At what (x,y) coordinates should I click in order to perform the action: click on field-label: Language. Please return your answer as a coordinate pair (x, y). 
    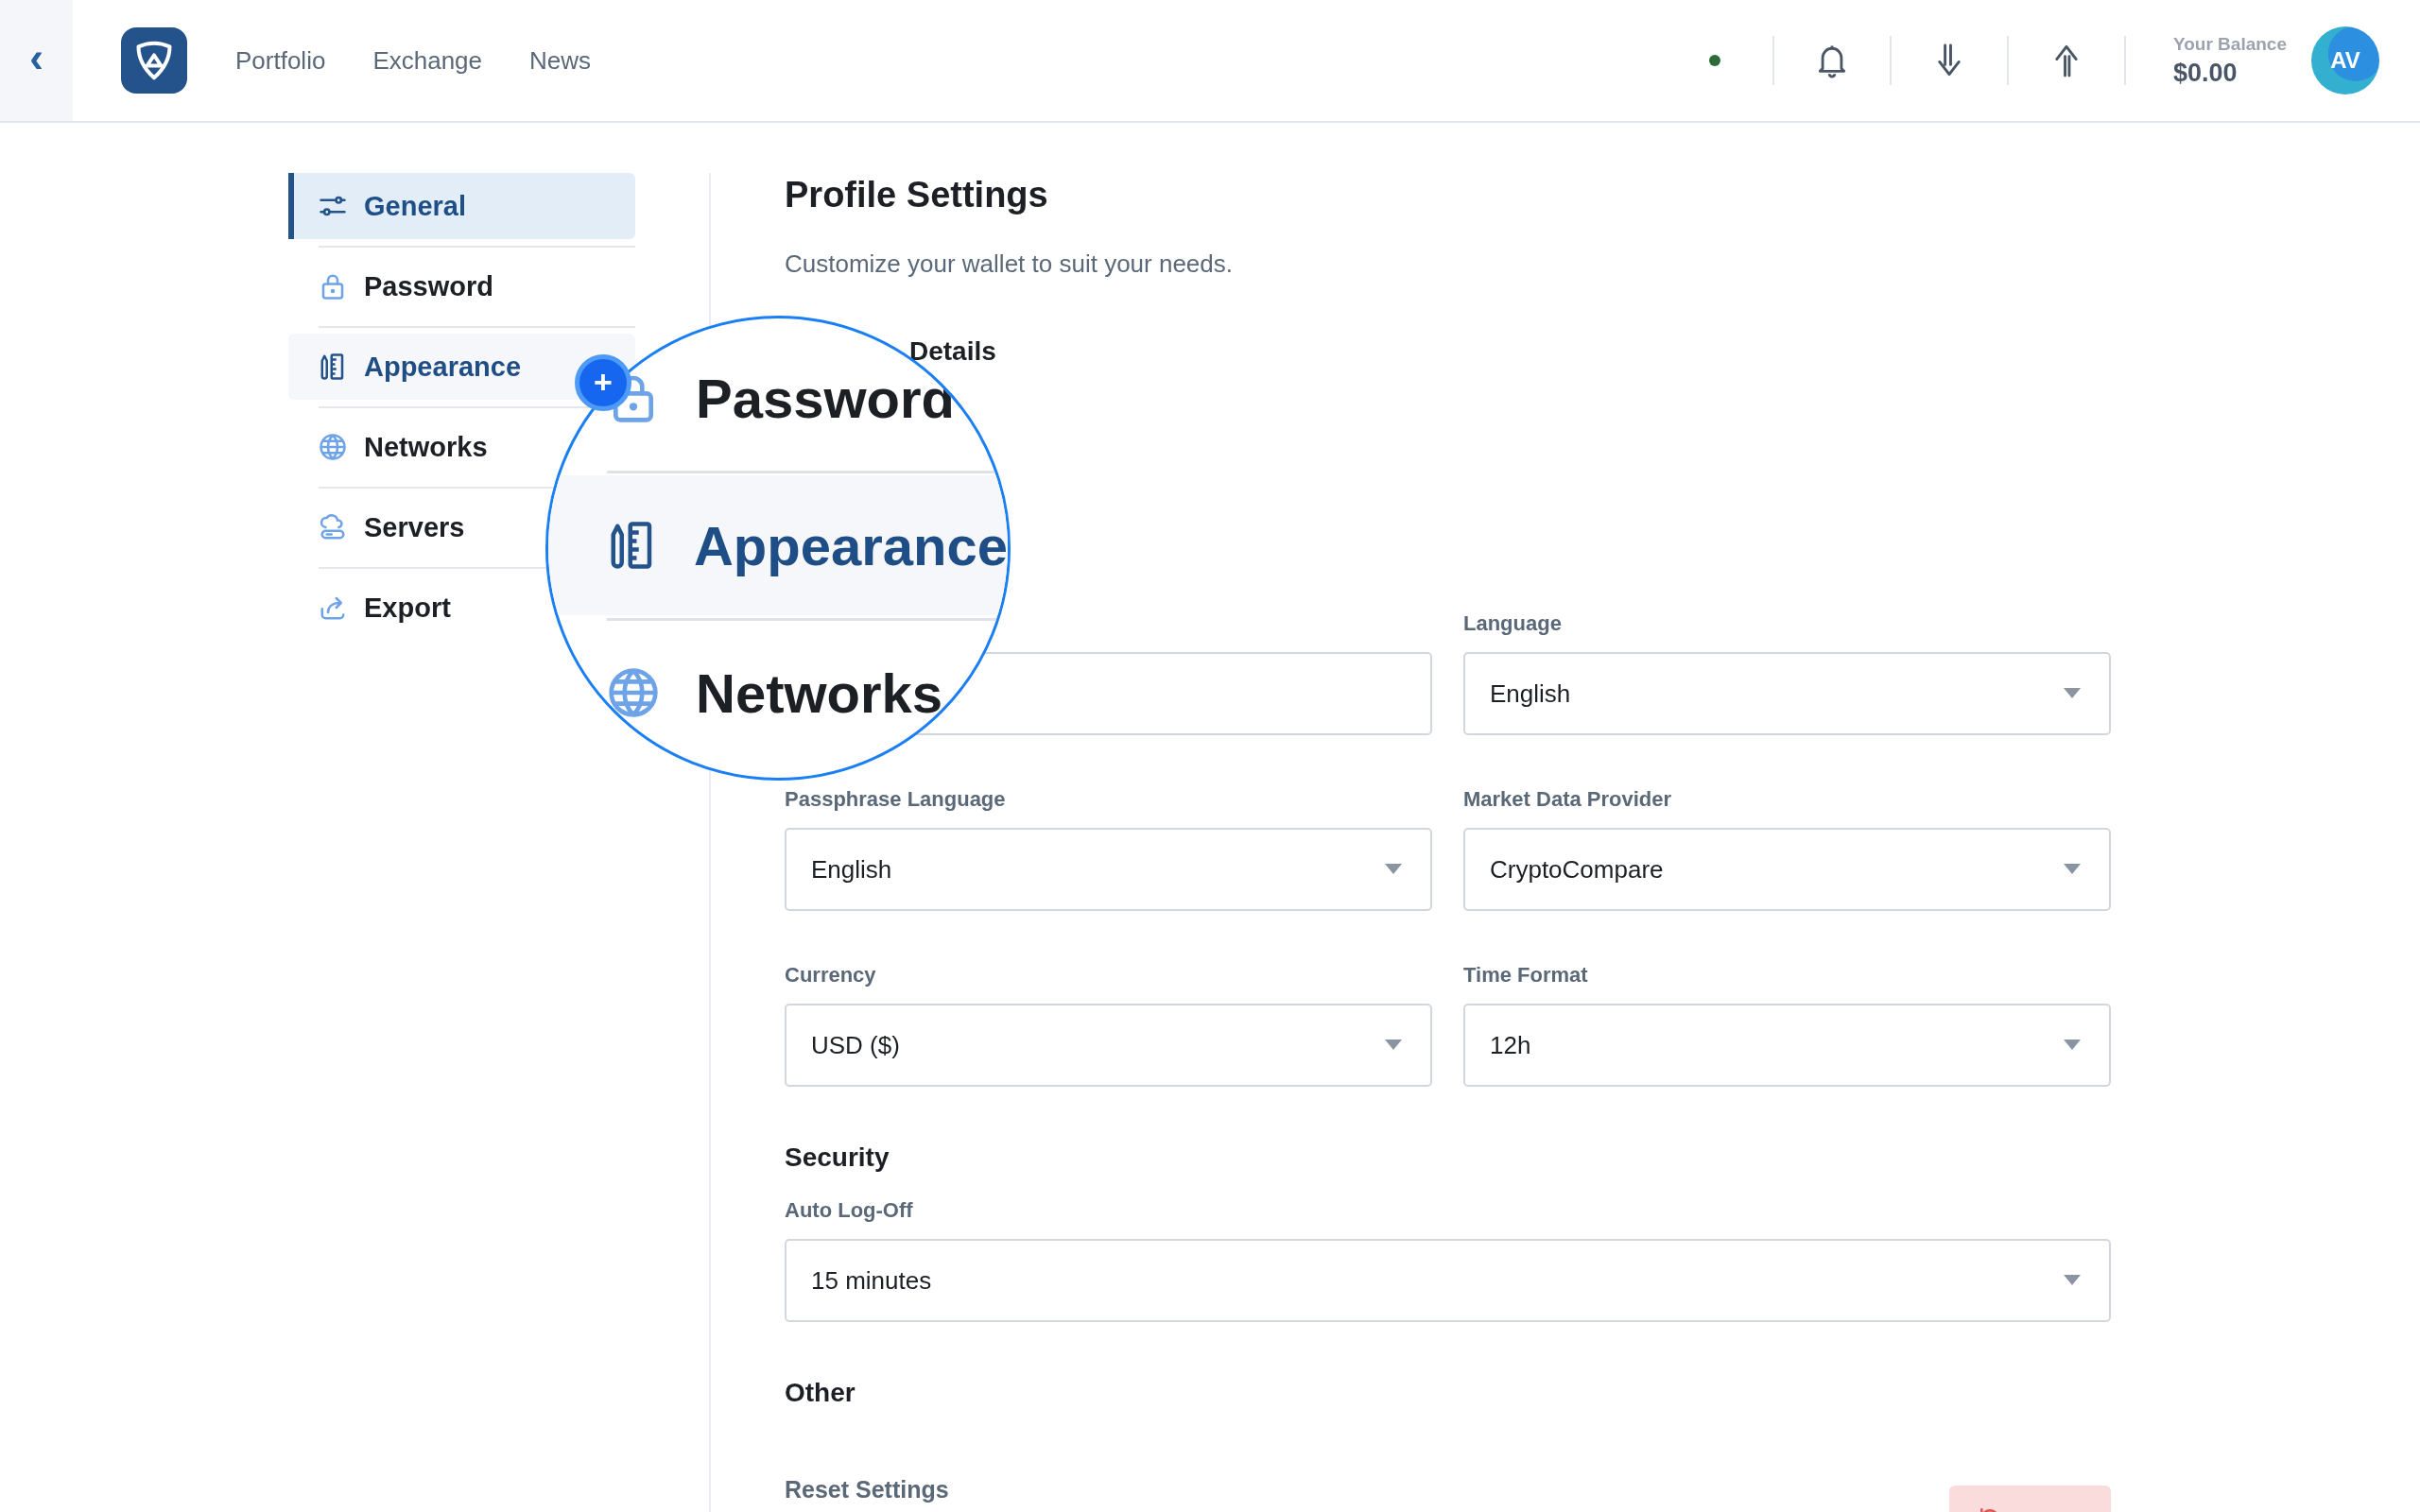
    Looking at the image, I should click on (1513, 623).